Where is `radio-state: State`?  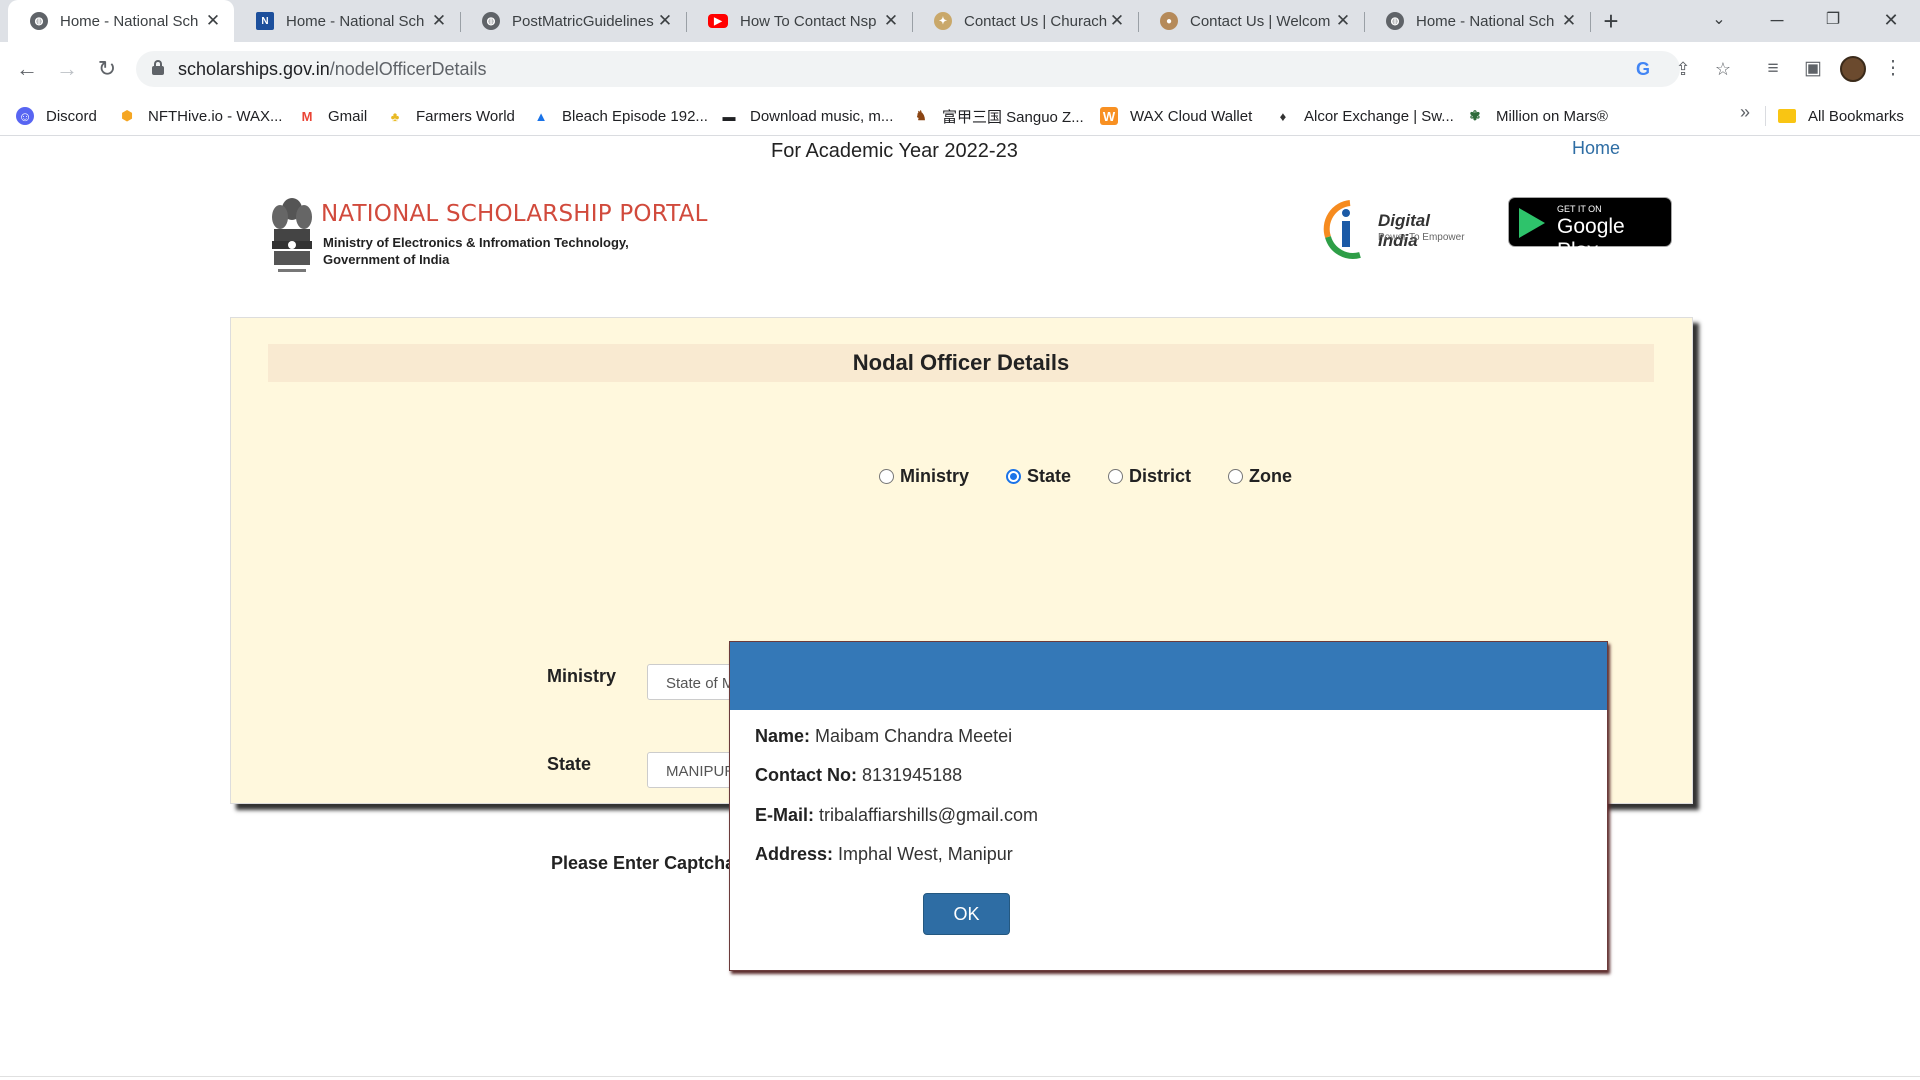
radio-state: State is located at coordinates (1038, 476).